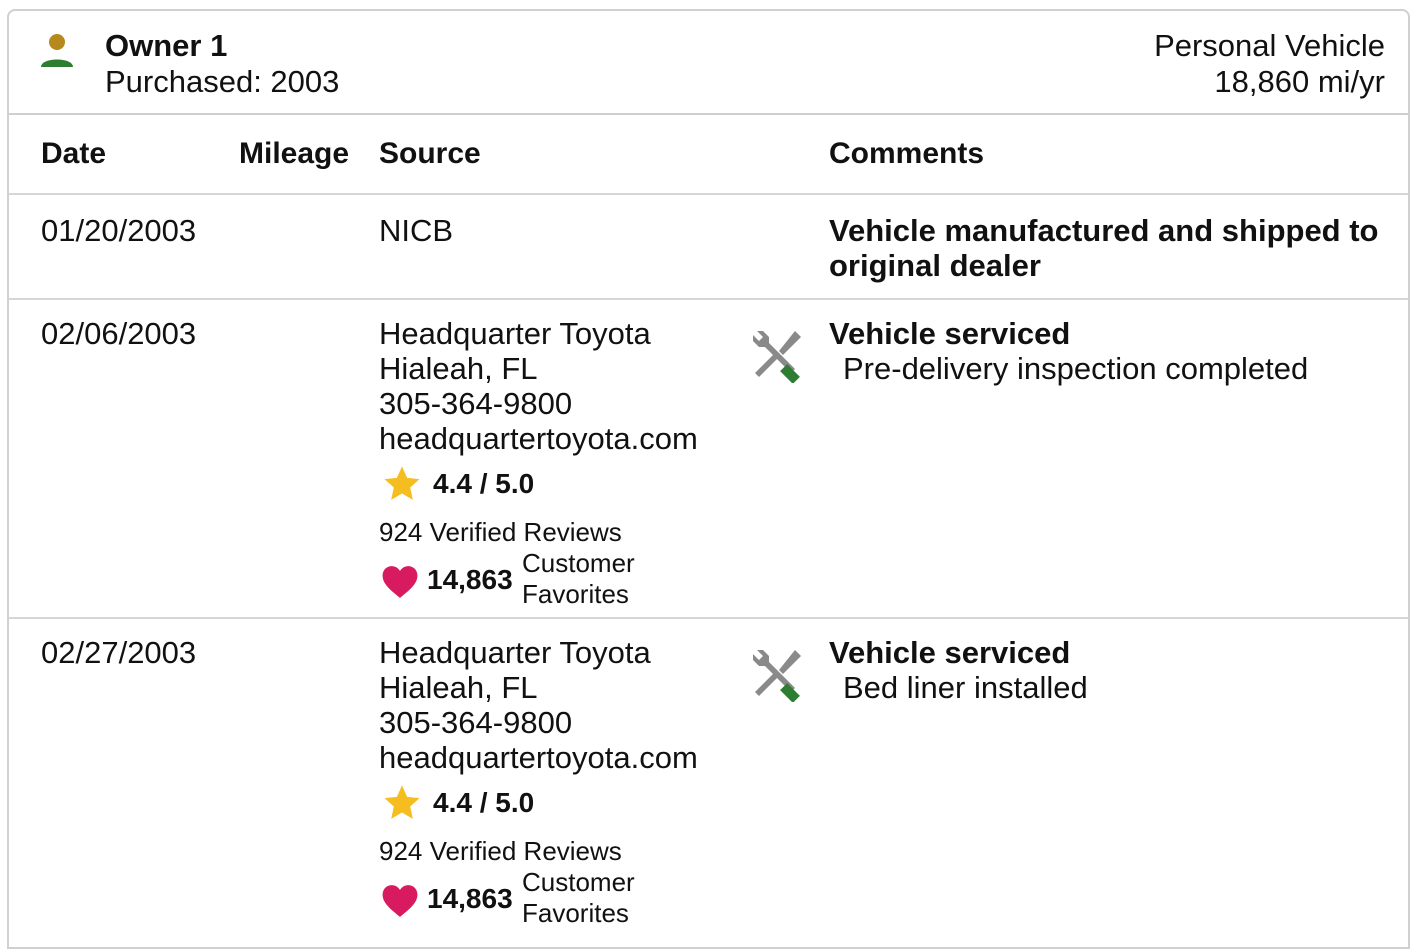 This screenshot has height=949, width=1424. What do you see at coordinates (57, 50) in the screenshot?
I see `person-icon` at bounding box center [57, 50].